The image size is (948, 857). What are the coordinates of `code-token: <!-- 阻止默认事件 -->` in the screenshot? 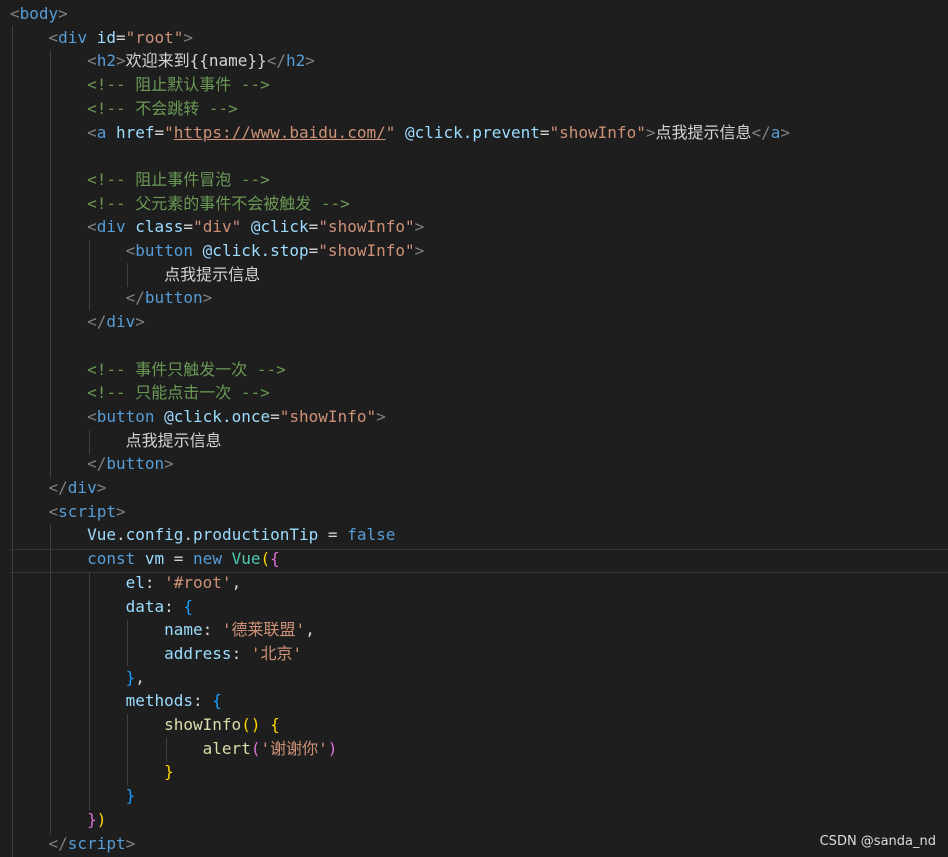 It's located at (178, 85).